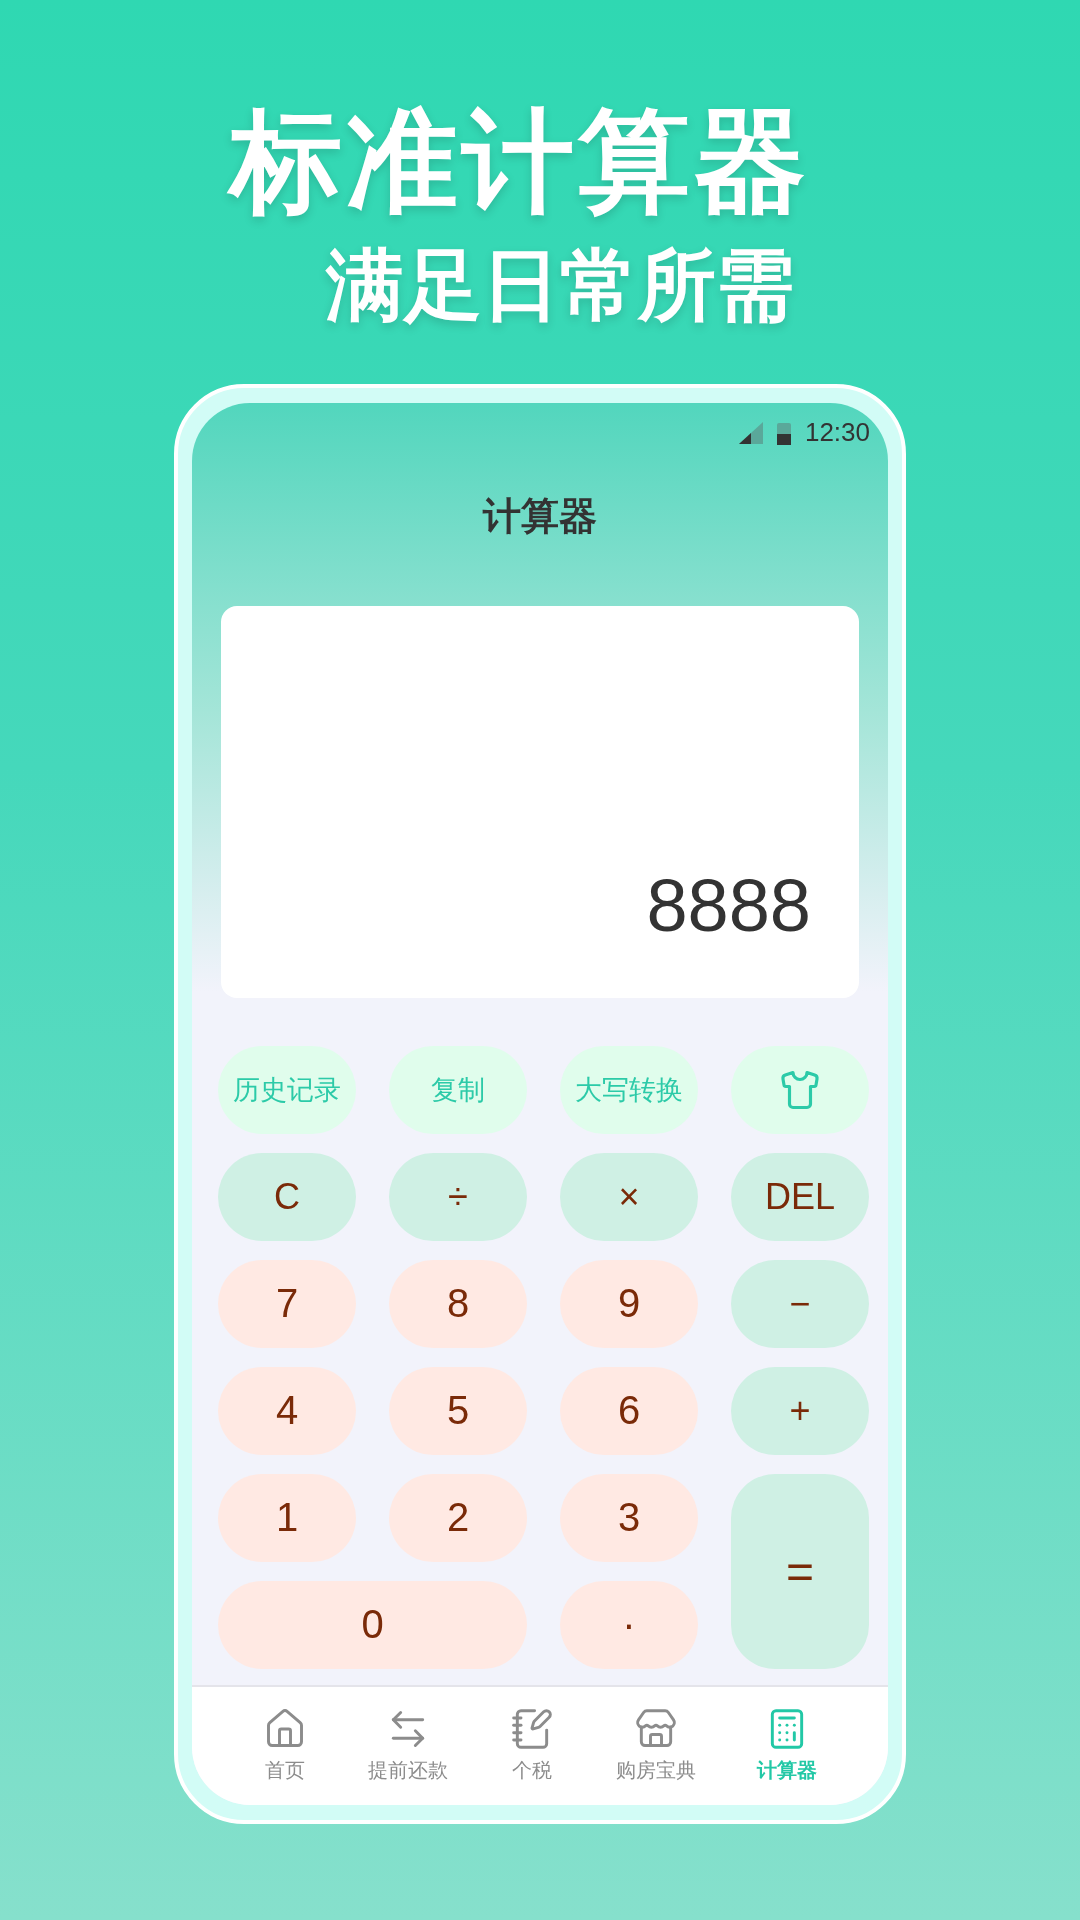  What do you see at coordinates (287, 1411) in the screenshot?
I see `calc-key: 4` at bounding box center [287, 1411].